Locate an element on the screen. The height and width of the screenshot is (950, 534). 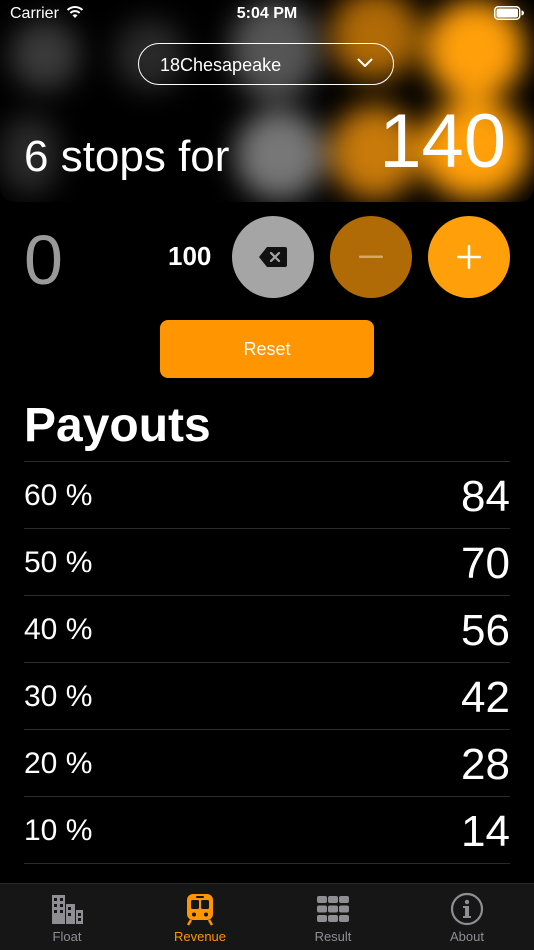
tab-label: Result is located at coordinates (333, 936).